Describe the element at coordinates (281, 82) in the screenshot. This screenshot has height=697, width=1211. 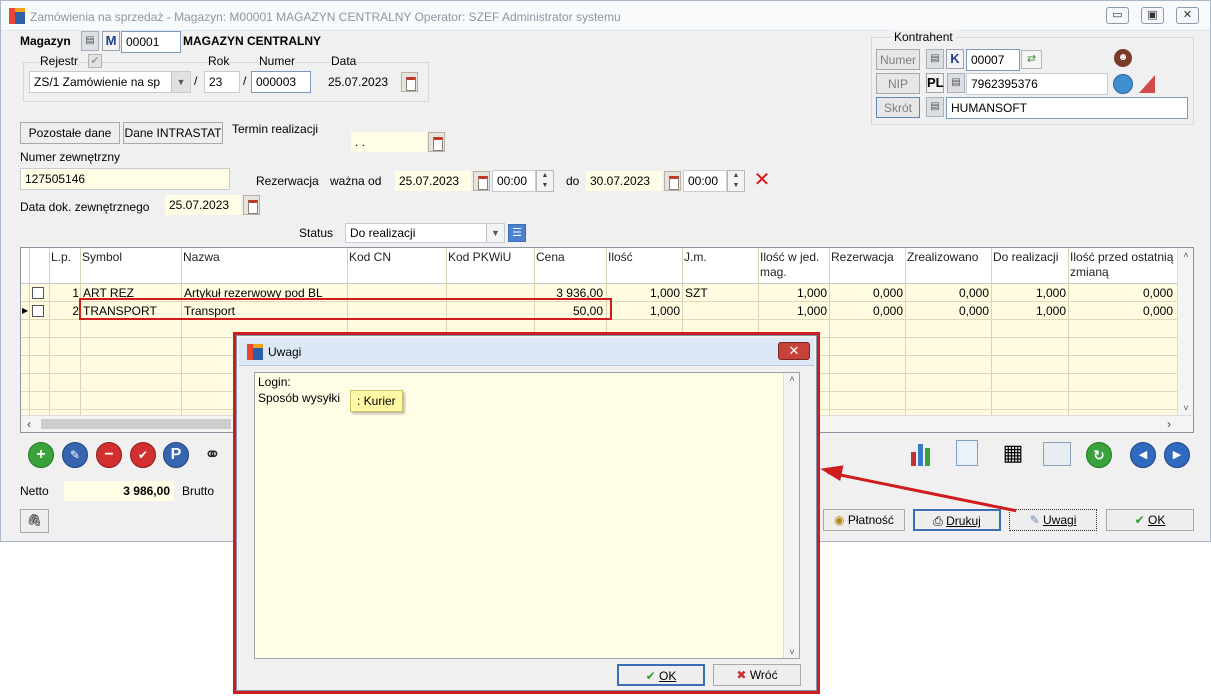
I see `numer-field: 000003` at that location.